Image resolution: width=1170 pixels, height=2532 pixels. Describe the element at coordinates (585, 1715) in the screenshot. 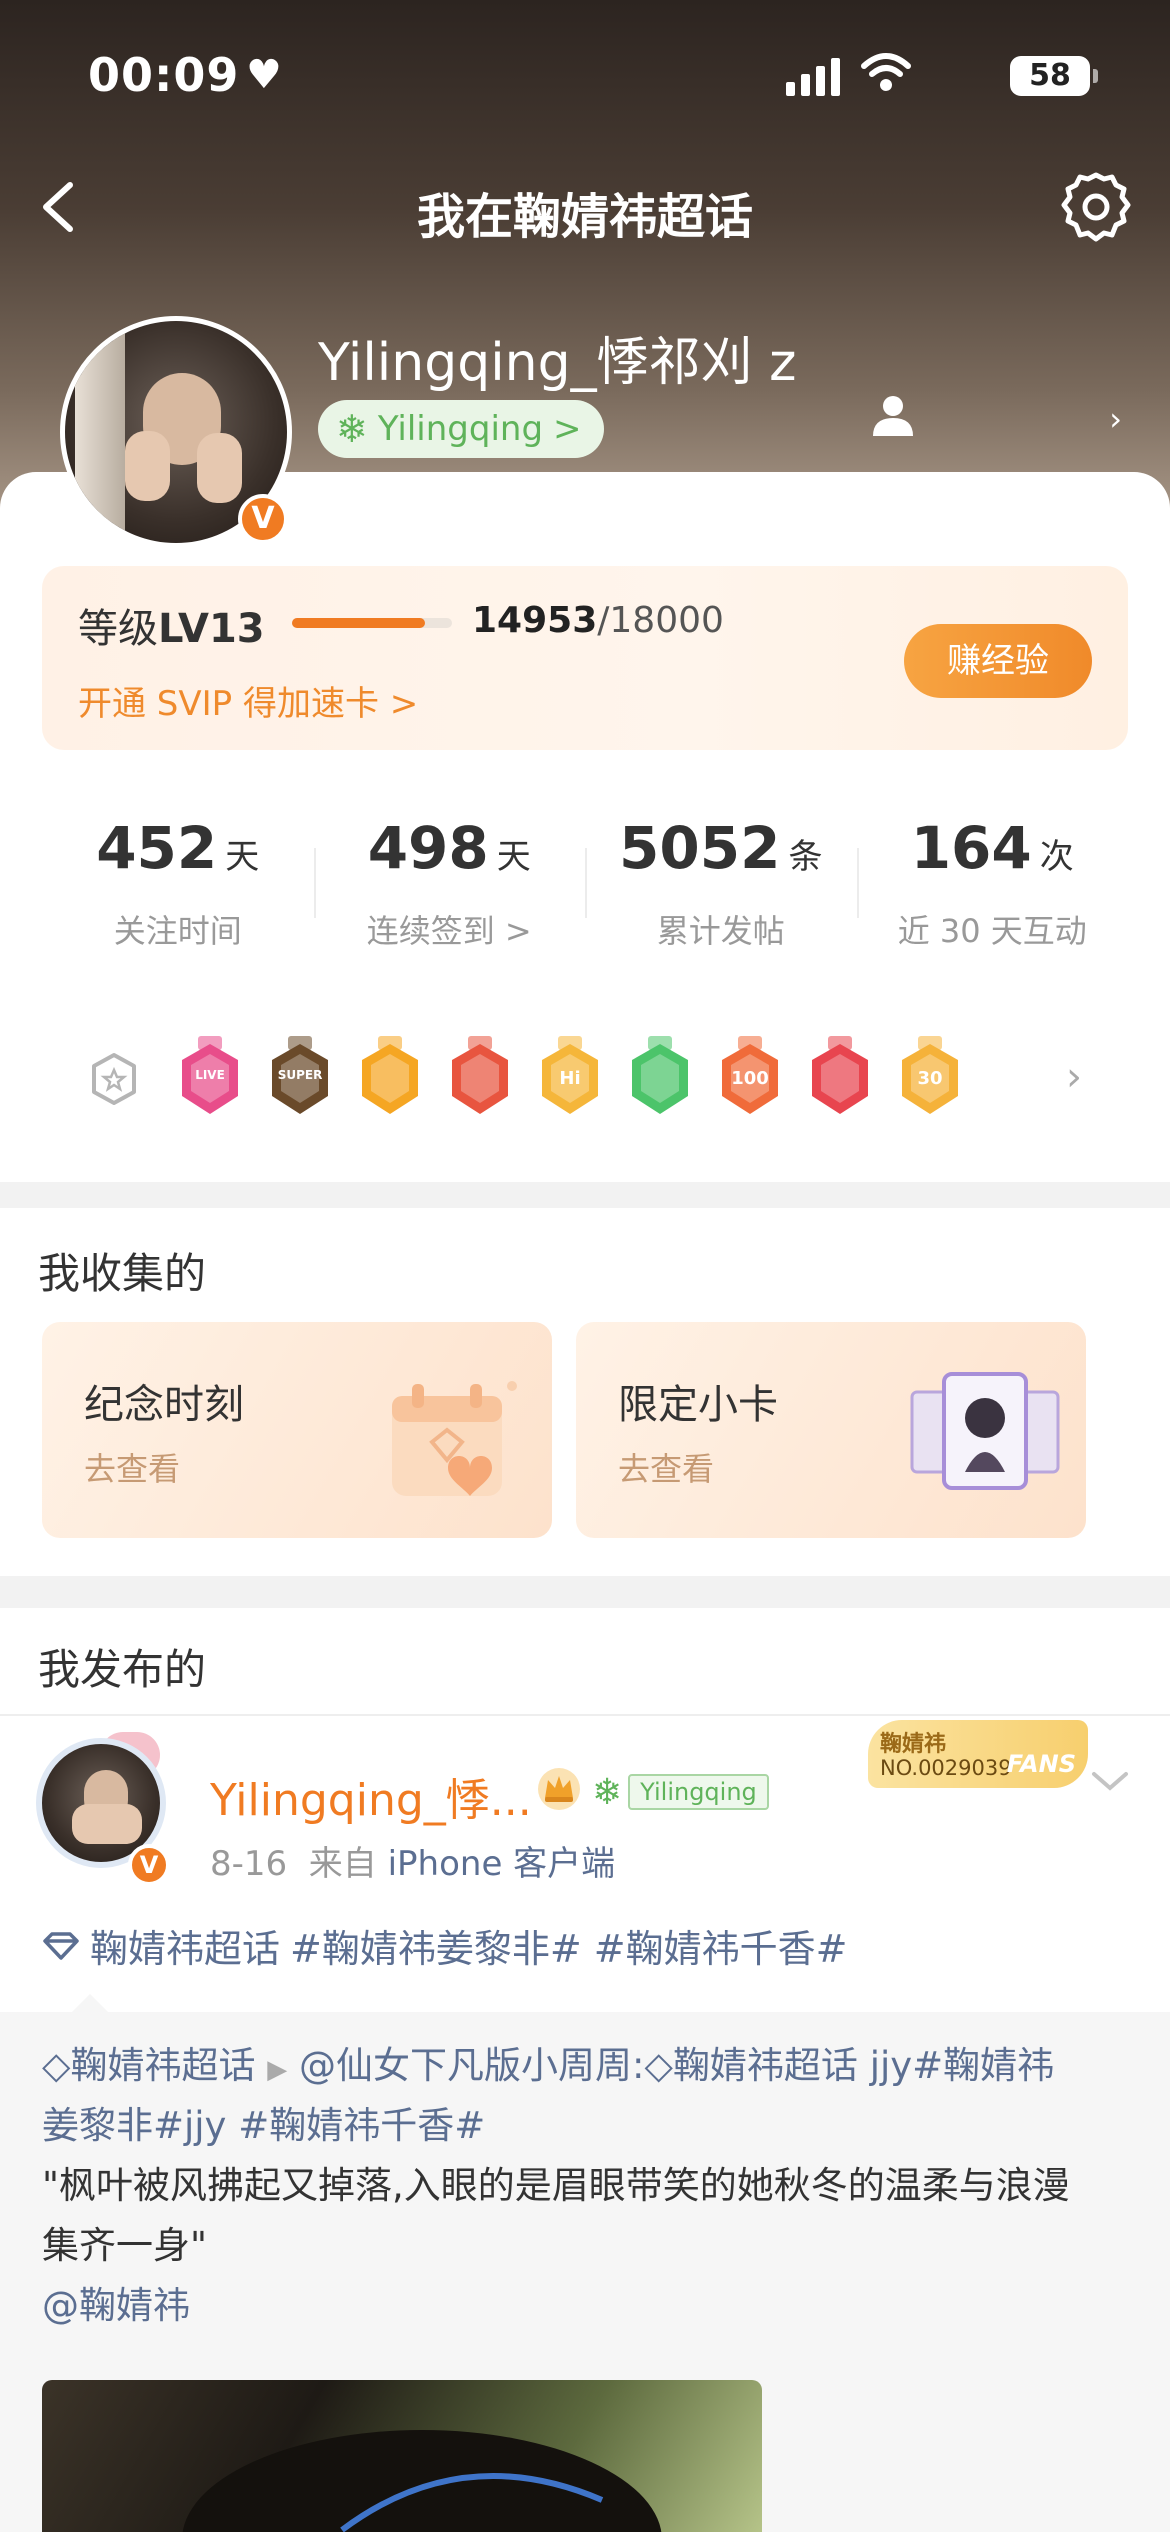

I see `divider` at that location.